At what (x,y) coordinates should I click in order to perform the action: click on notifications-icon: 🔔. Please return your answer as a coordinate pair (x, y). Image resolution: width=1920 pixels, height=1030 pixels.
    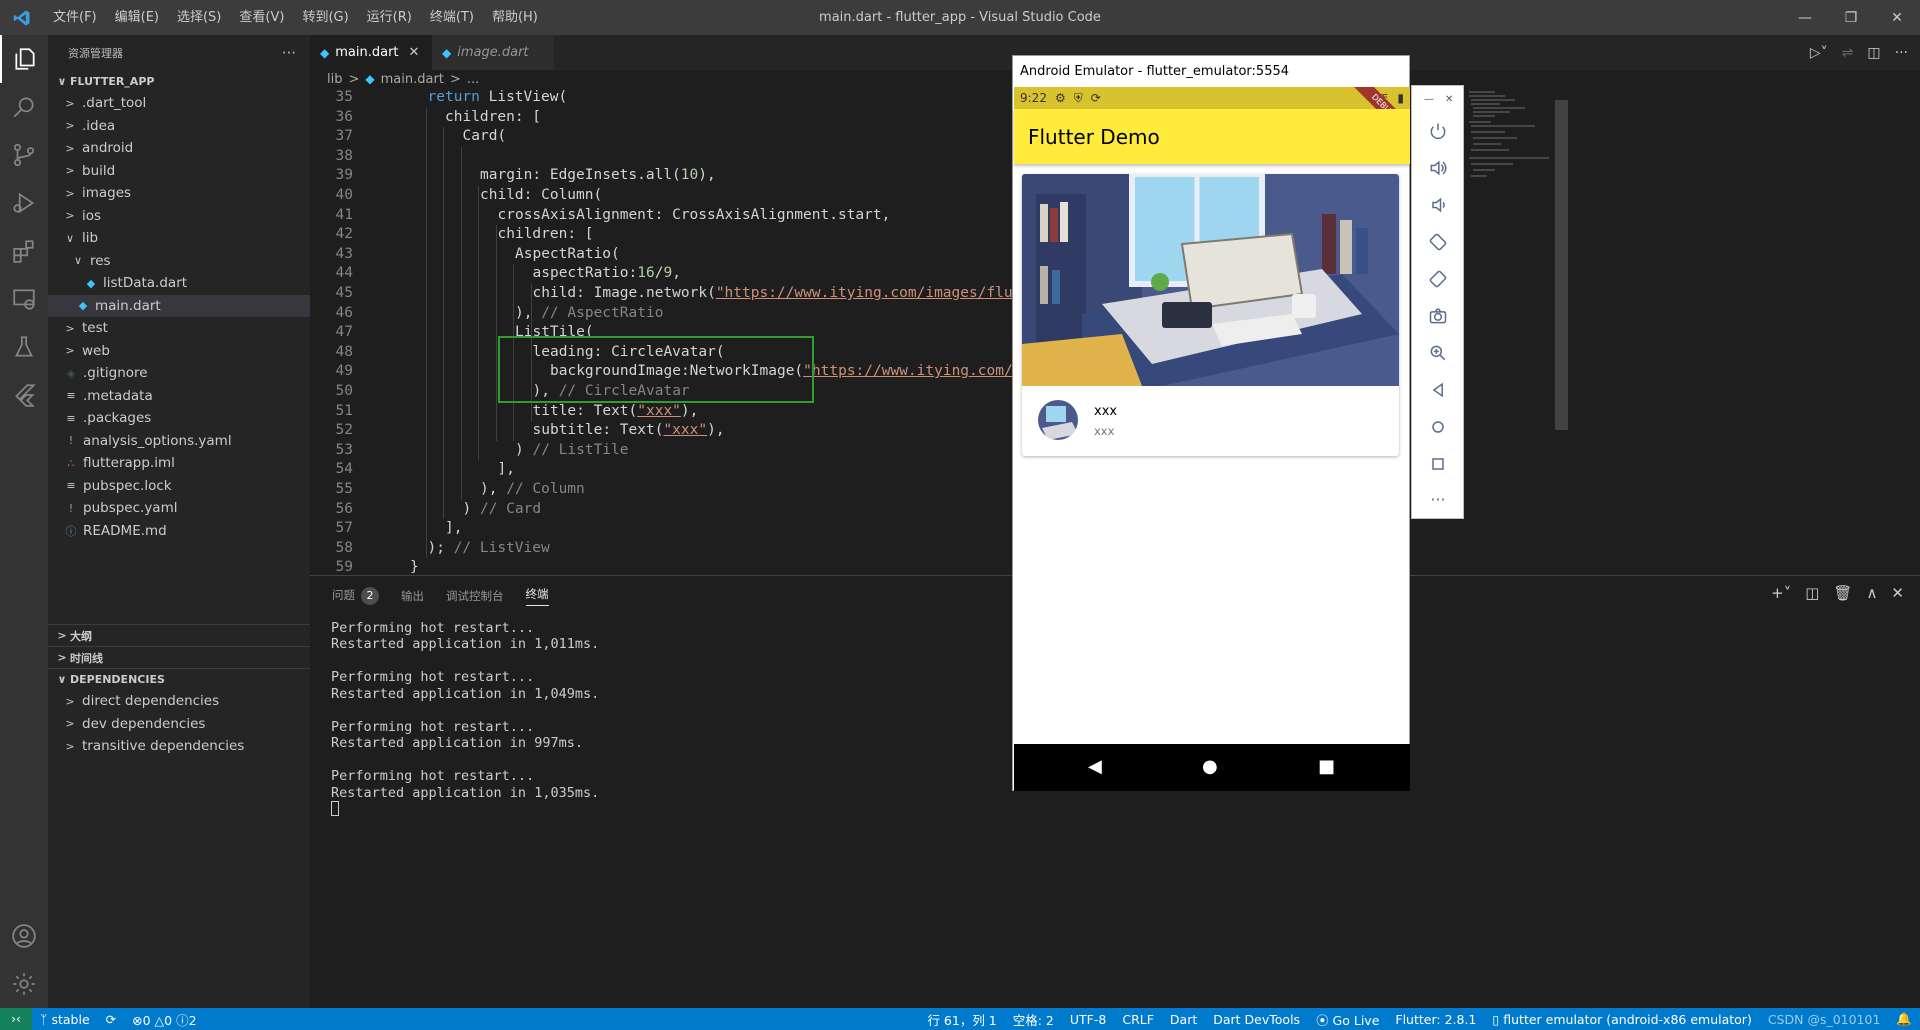
    Looking at the image, I should click on (1904, 1019).